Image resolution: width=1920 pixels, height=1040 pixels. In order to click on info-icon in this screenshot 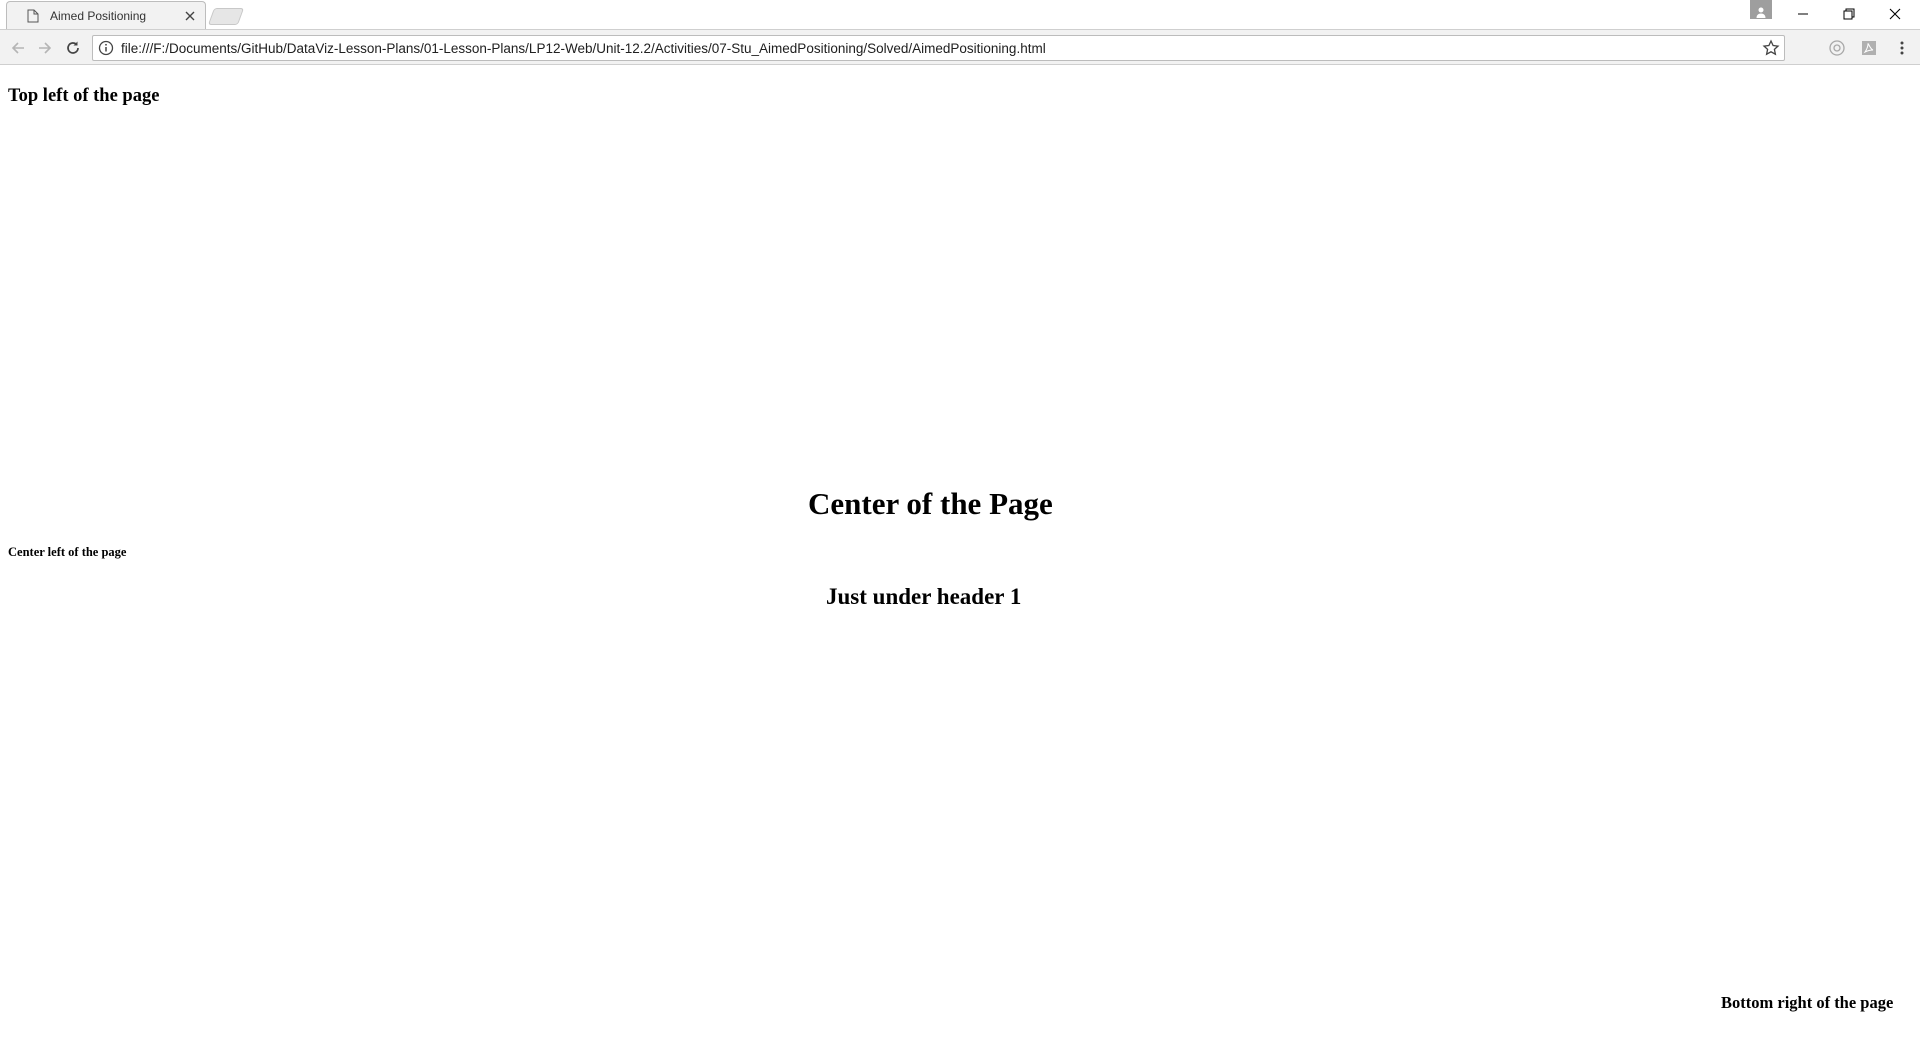, I will do `click(106, 48)`.